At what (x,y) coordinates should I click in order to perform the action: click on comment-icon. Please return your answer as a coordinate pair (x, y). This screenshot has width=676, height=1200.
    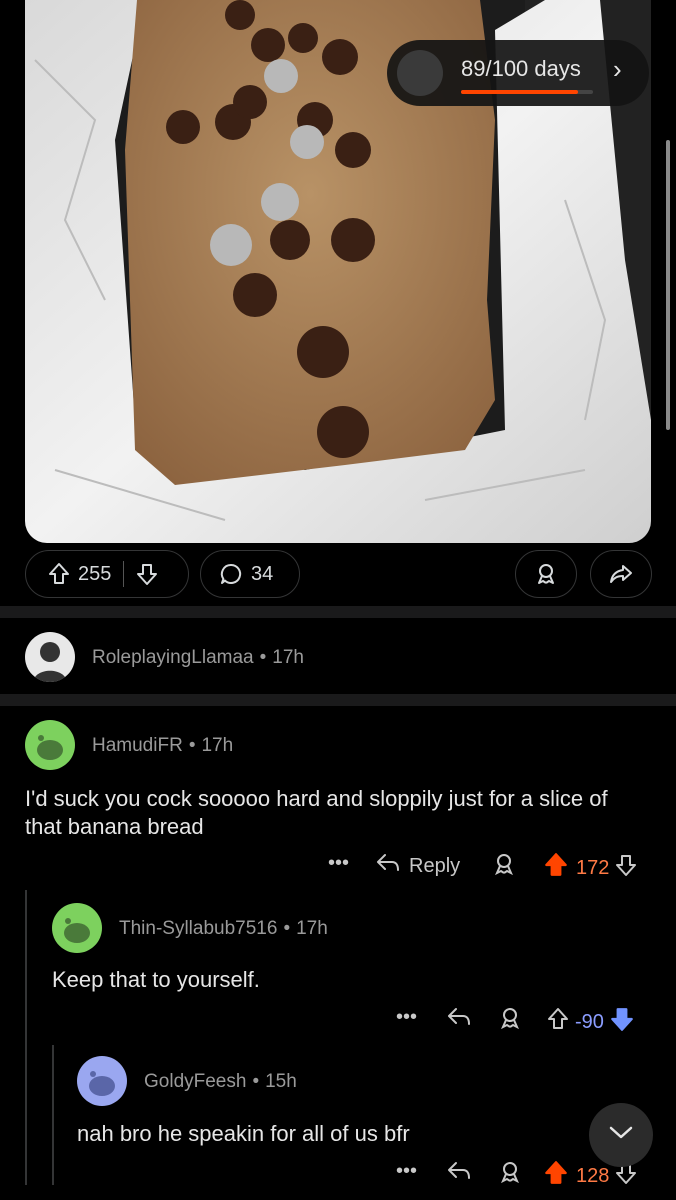
    Looking at the image, I should click on (231, 574).